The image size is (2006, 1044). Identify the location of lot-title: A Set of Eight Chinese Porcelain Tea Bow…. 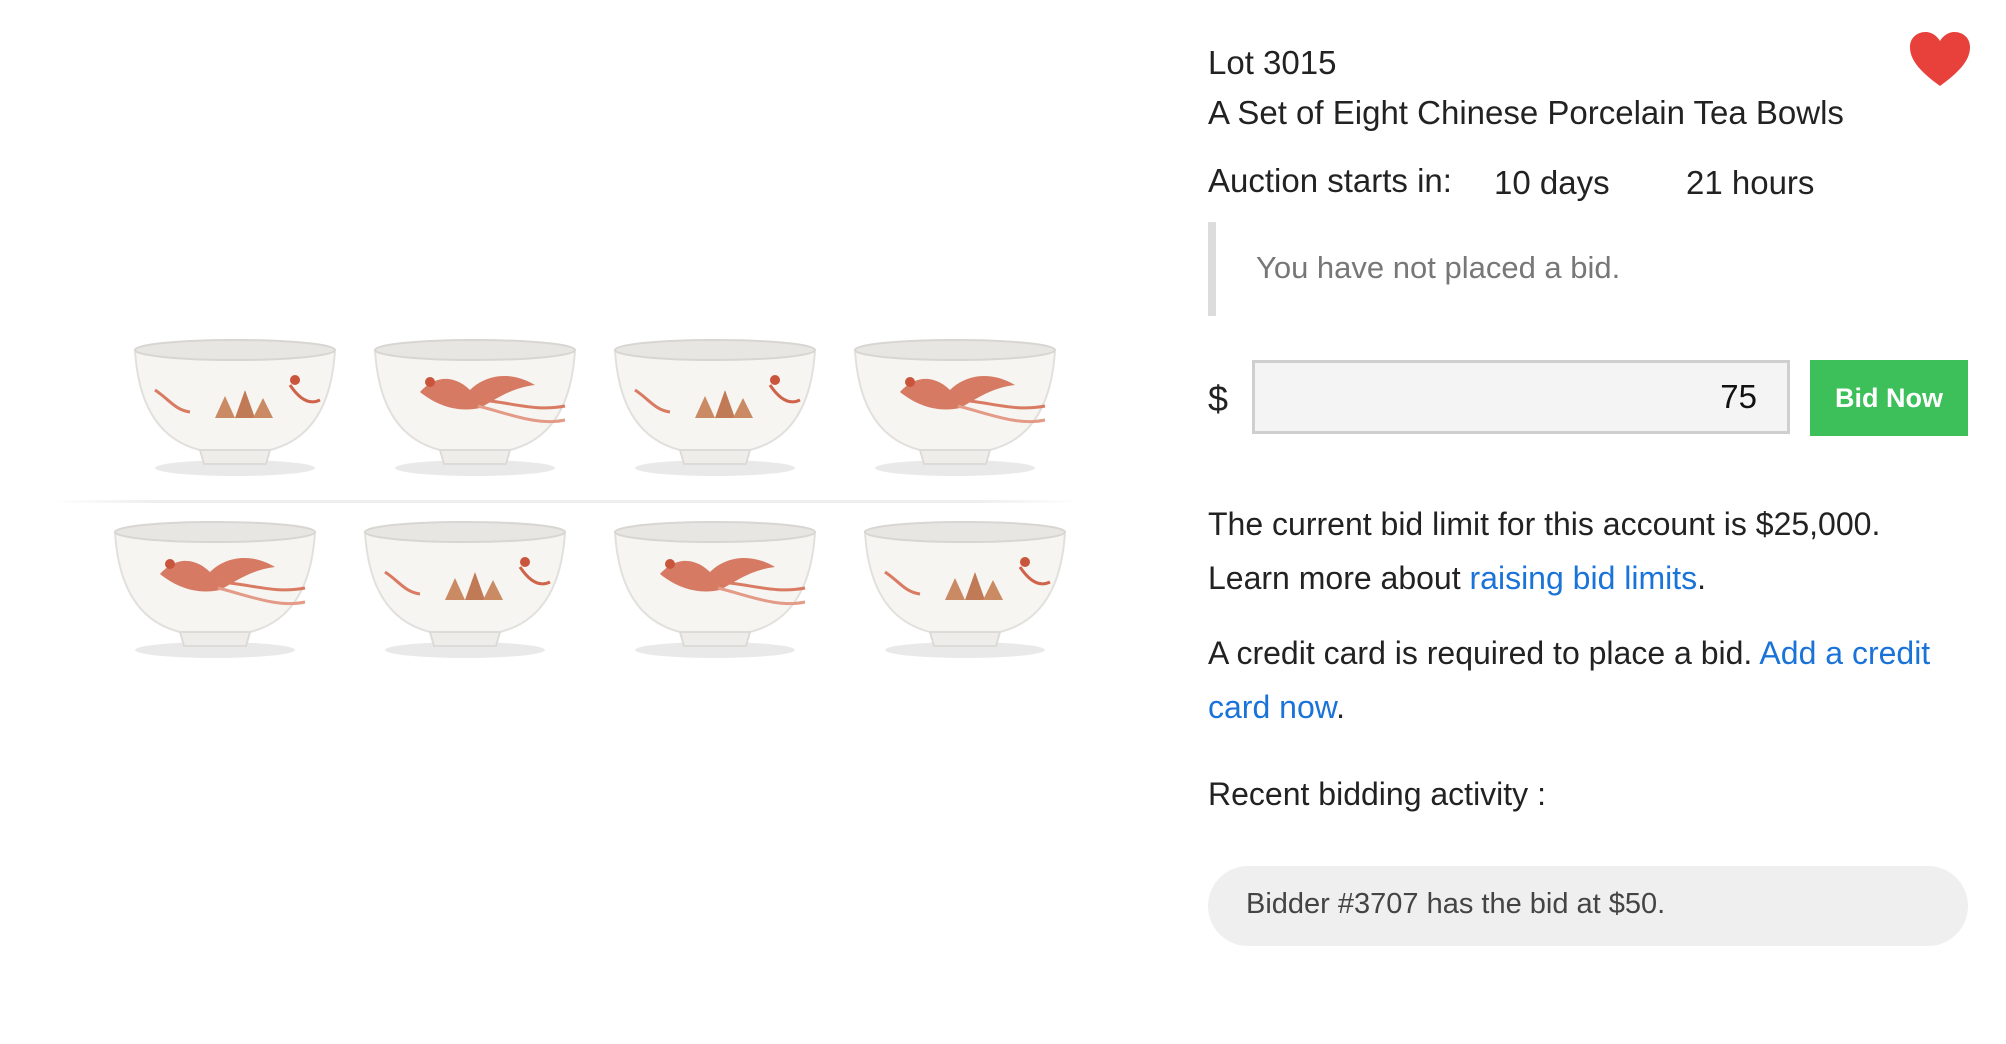
(1526, 112).